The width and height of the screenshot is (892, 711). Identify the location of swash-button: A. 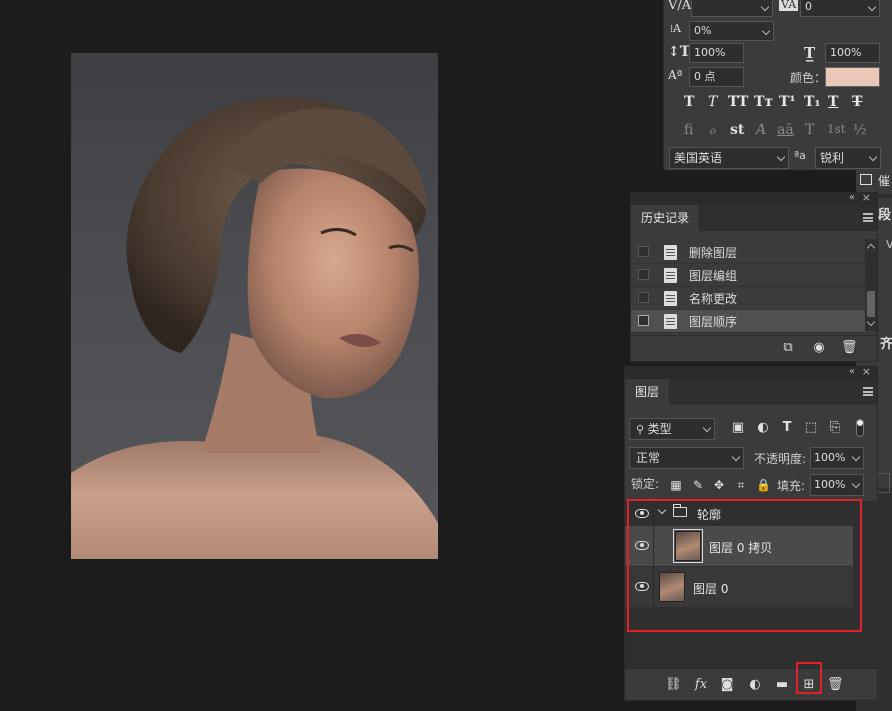
(761, 130).